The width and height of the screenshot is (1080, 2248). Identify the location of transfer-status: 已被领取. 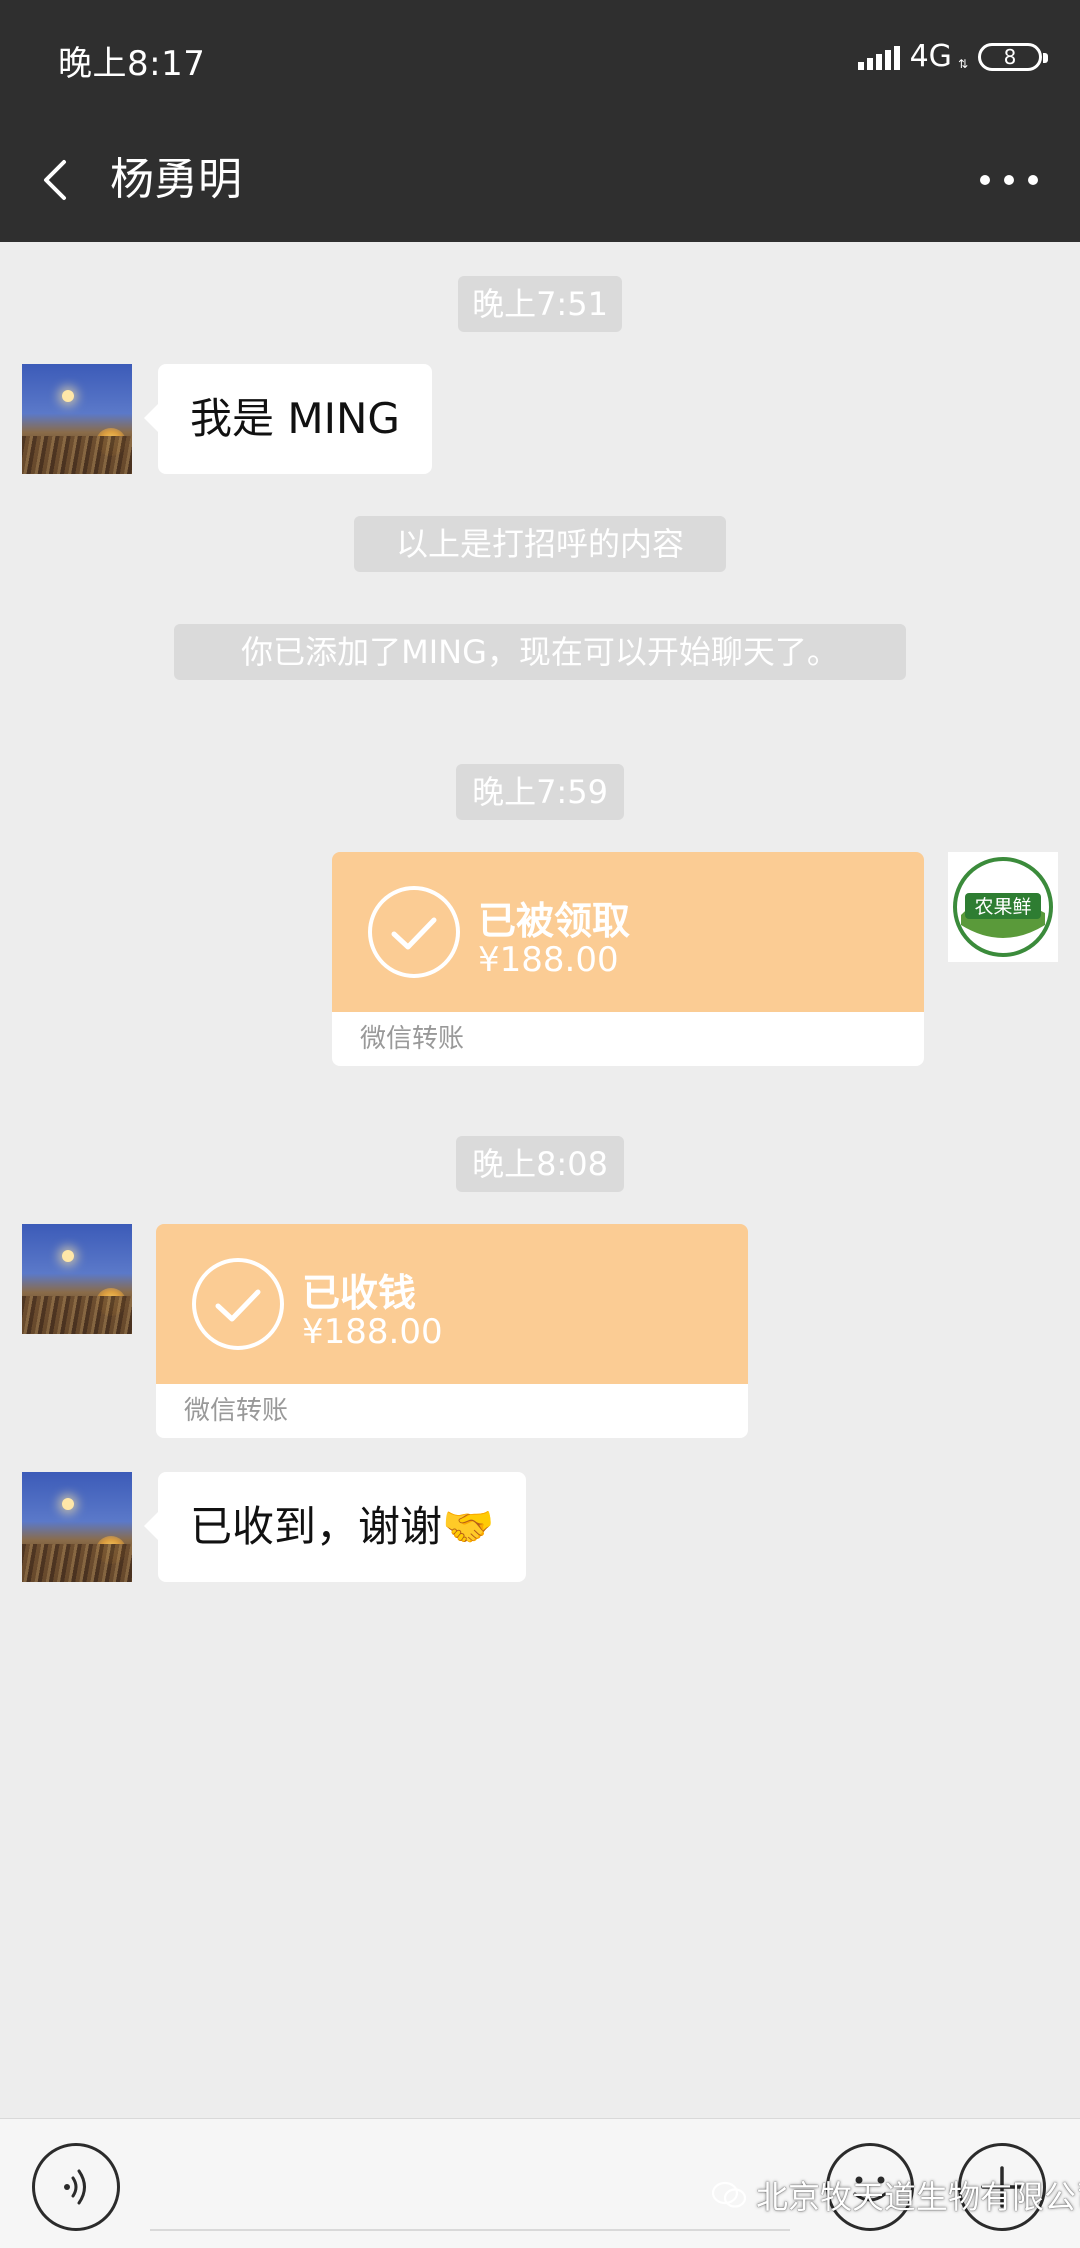
(554, 921).